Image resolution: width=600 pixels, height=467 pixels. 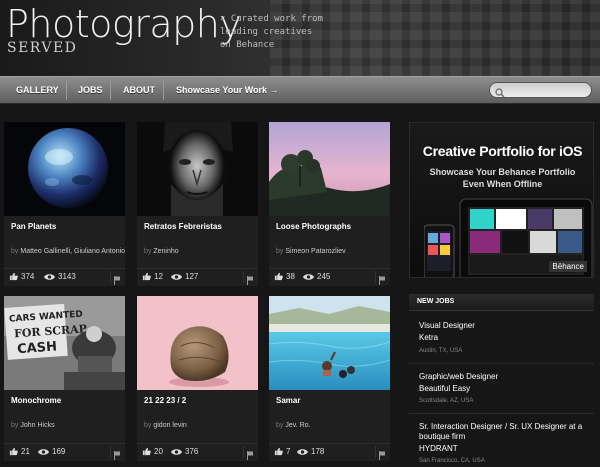 I want to click on project-stats: 374 3143, so click(x=64, y=276).